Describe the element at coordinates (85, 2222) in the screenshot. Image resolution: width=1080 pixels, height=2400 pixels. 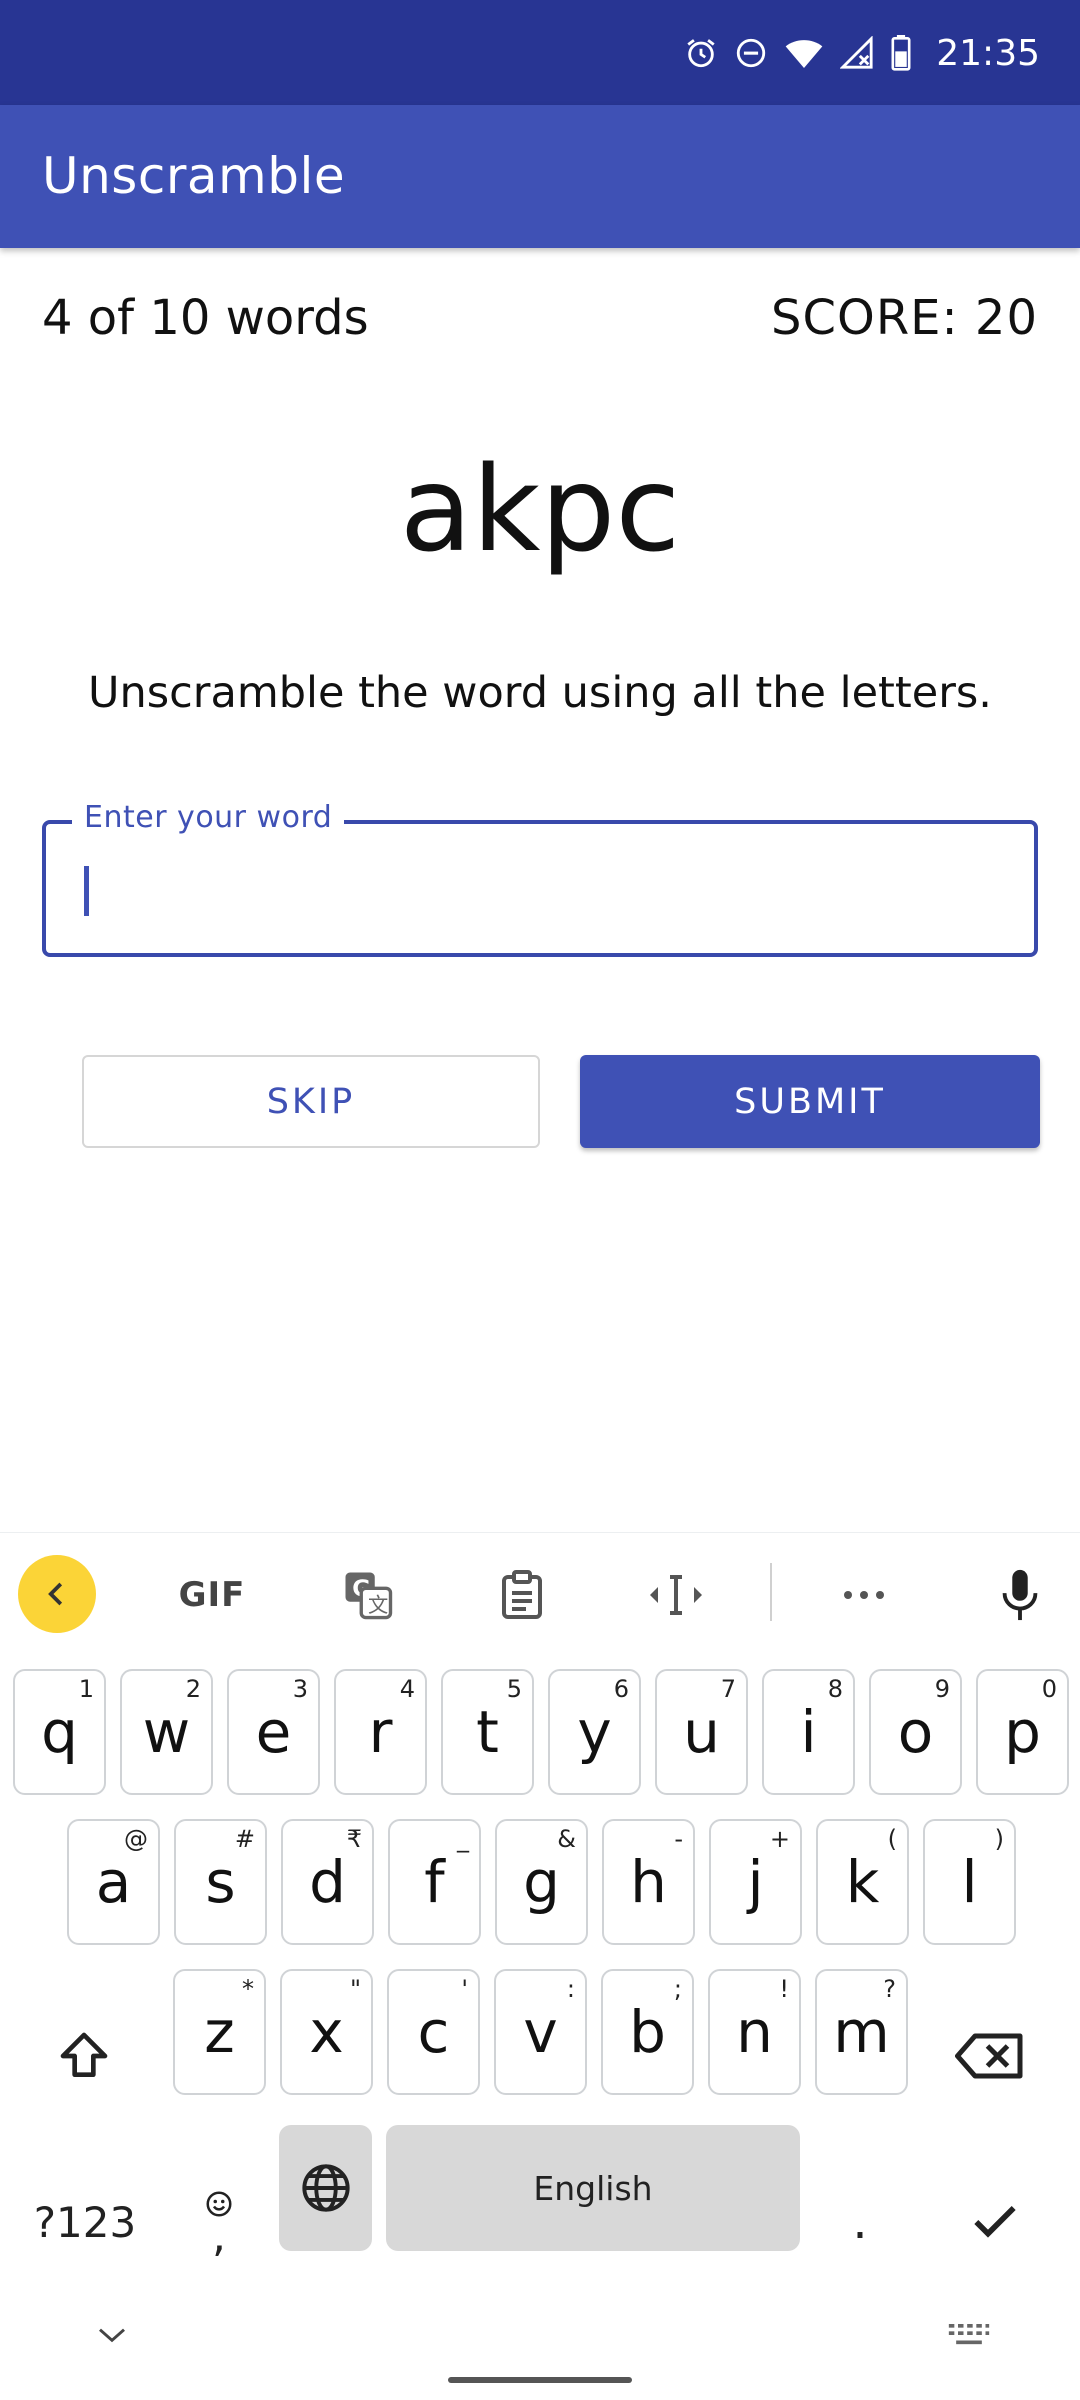
I see `symbols-key: ?123` at that location.